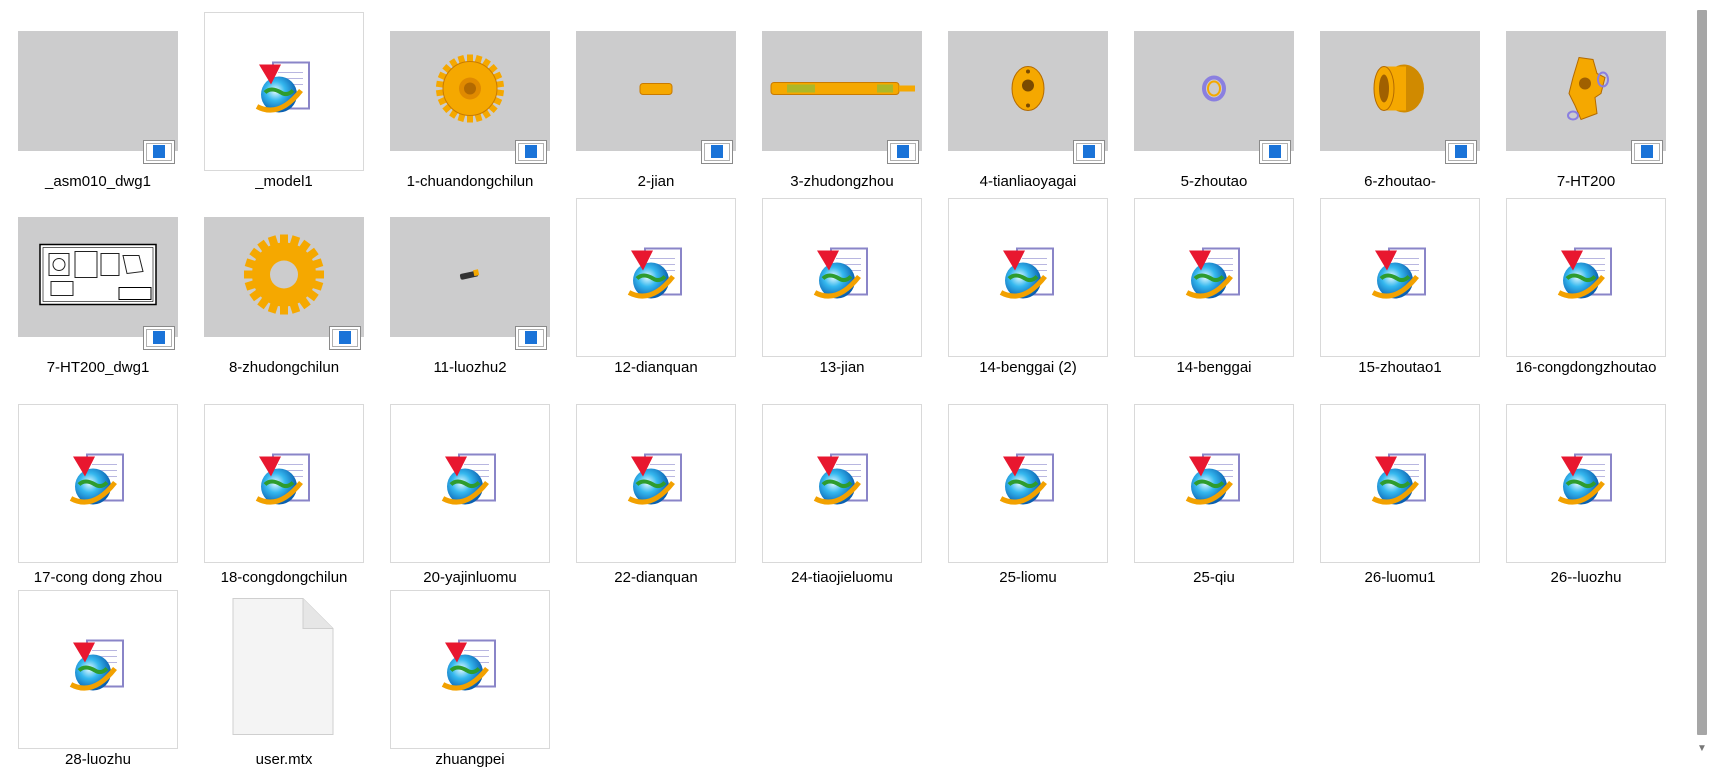  What do you see at coordinates (470, 759) in the screenshot?
I see `file-name-label: zhuangpei` at bounding box center [470, 759].